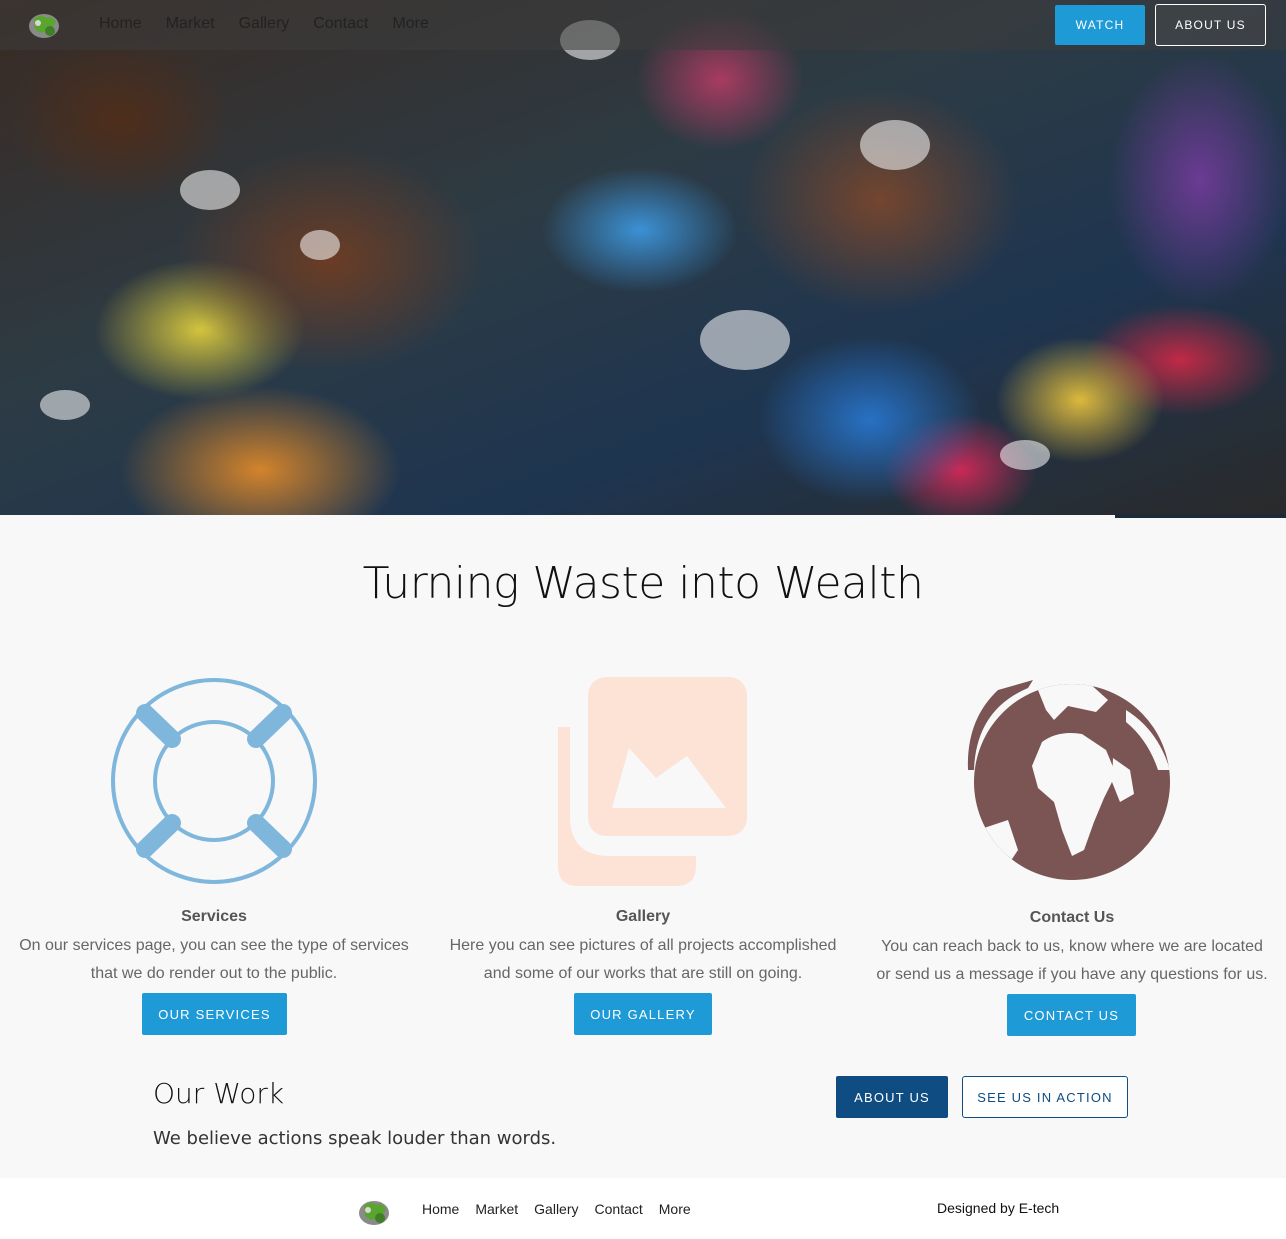 The width and height of the screenshot is (1286, 1239). Describe the element at coordinates (1072, 917) in the screenshot. I see `feature-title: Contact Us` at that location.